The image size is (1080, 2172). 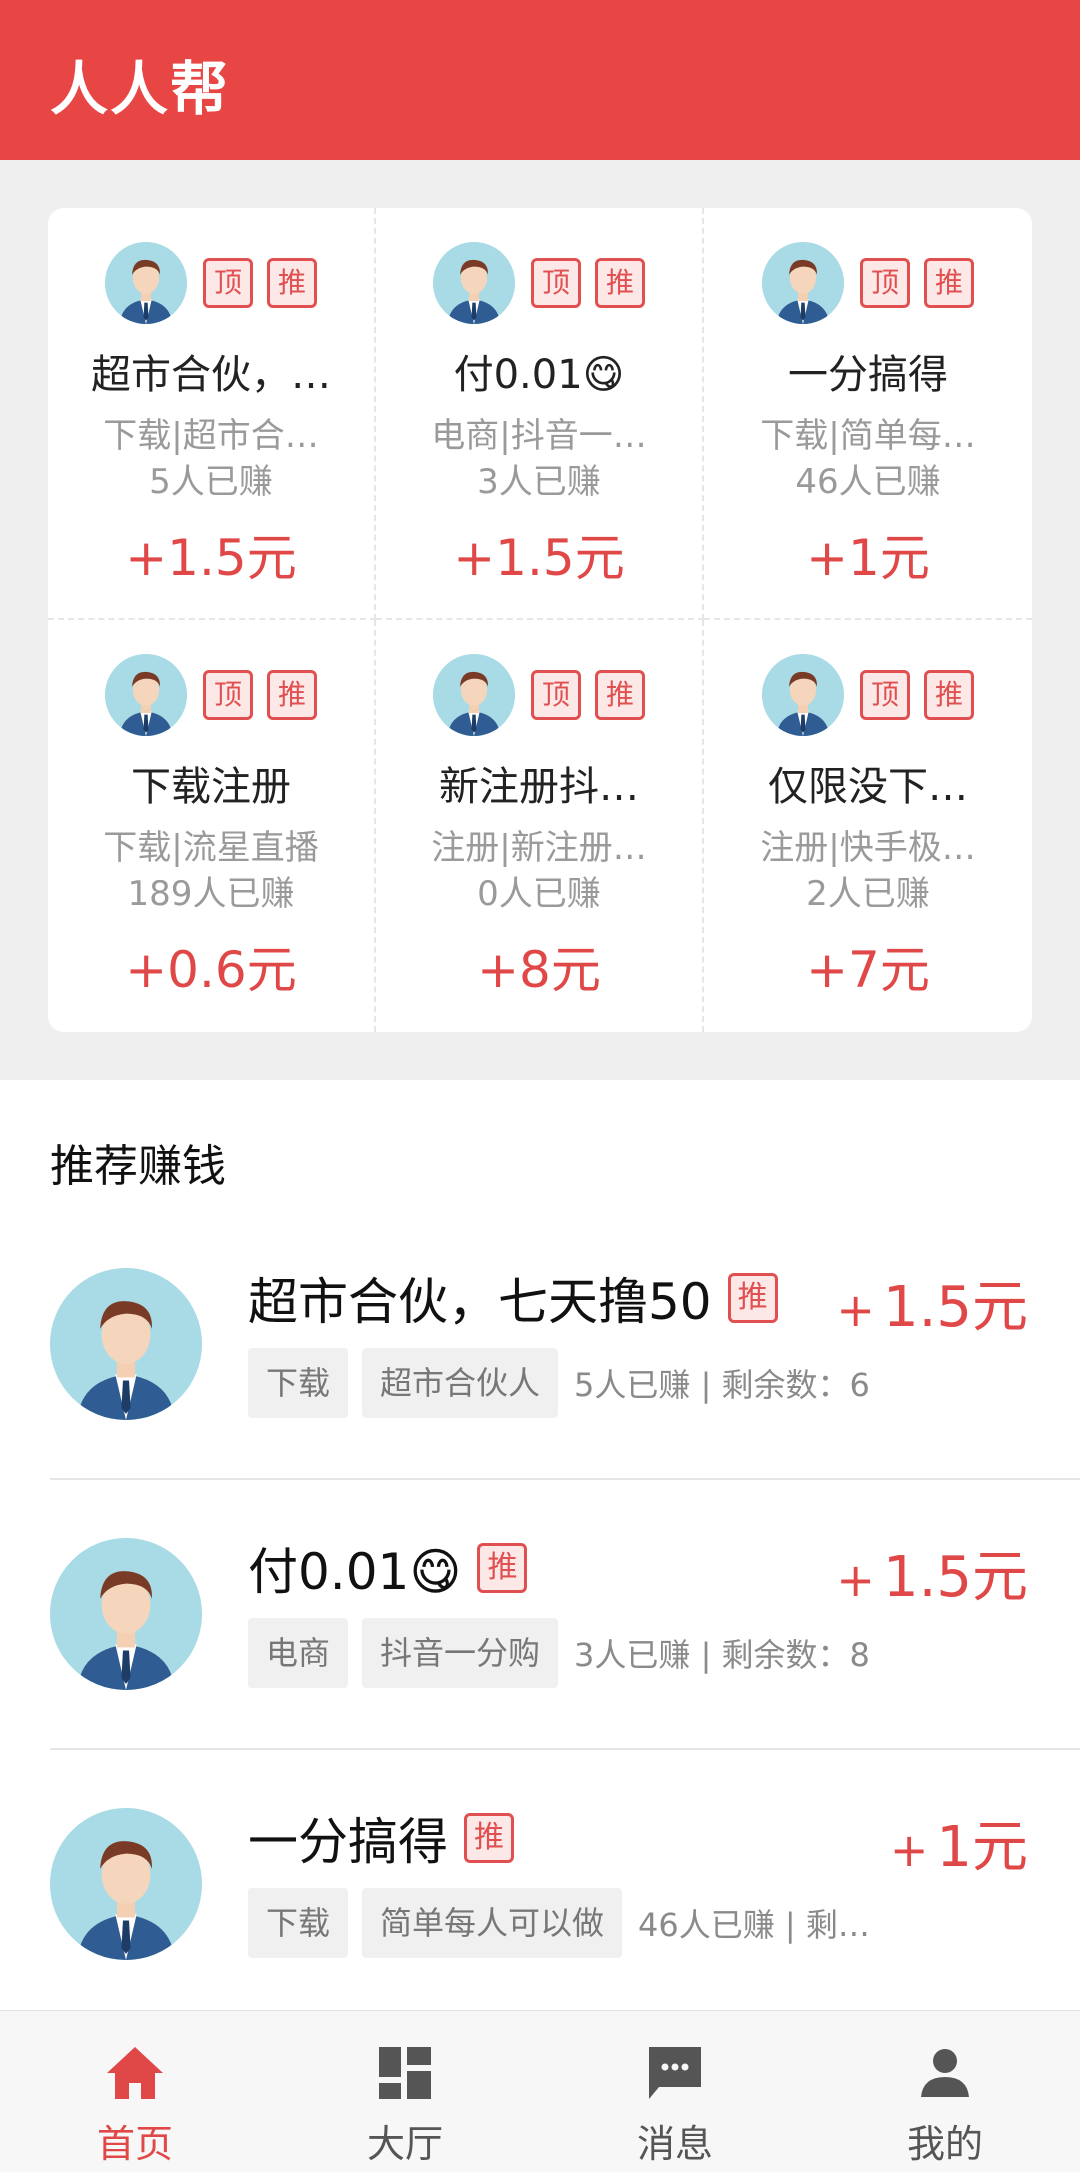 I want to click on task-reward: +7元, so click(x=868, y=970).